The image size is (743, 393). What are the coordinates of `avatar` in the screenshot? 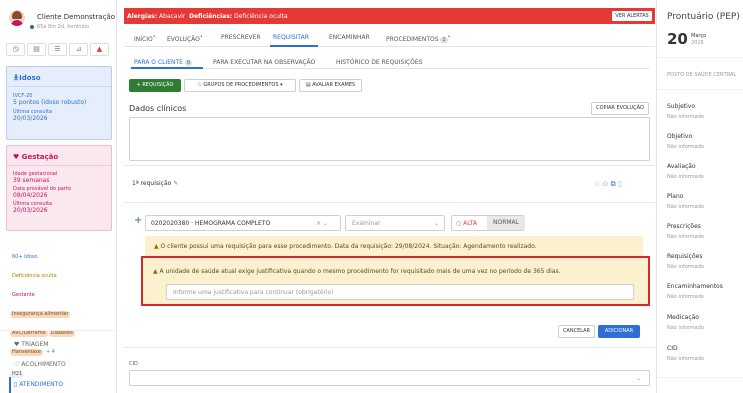 It's located at (17, 18).